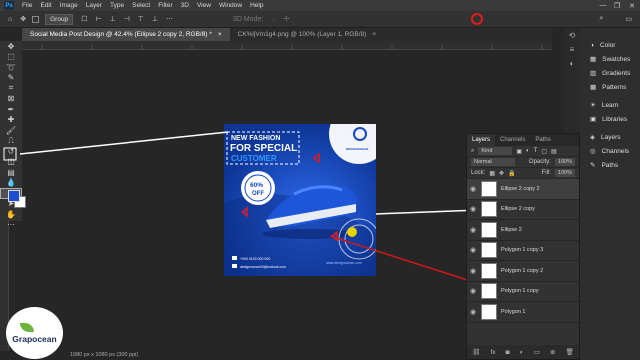 The width and height of the screenshot is (640, 360). What do you see at coordinates (564, 173) in the screenshot?
I see `fill-field: 100%` at bounding box center [564, 173].